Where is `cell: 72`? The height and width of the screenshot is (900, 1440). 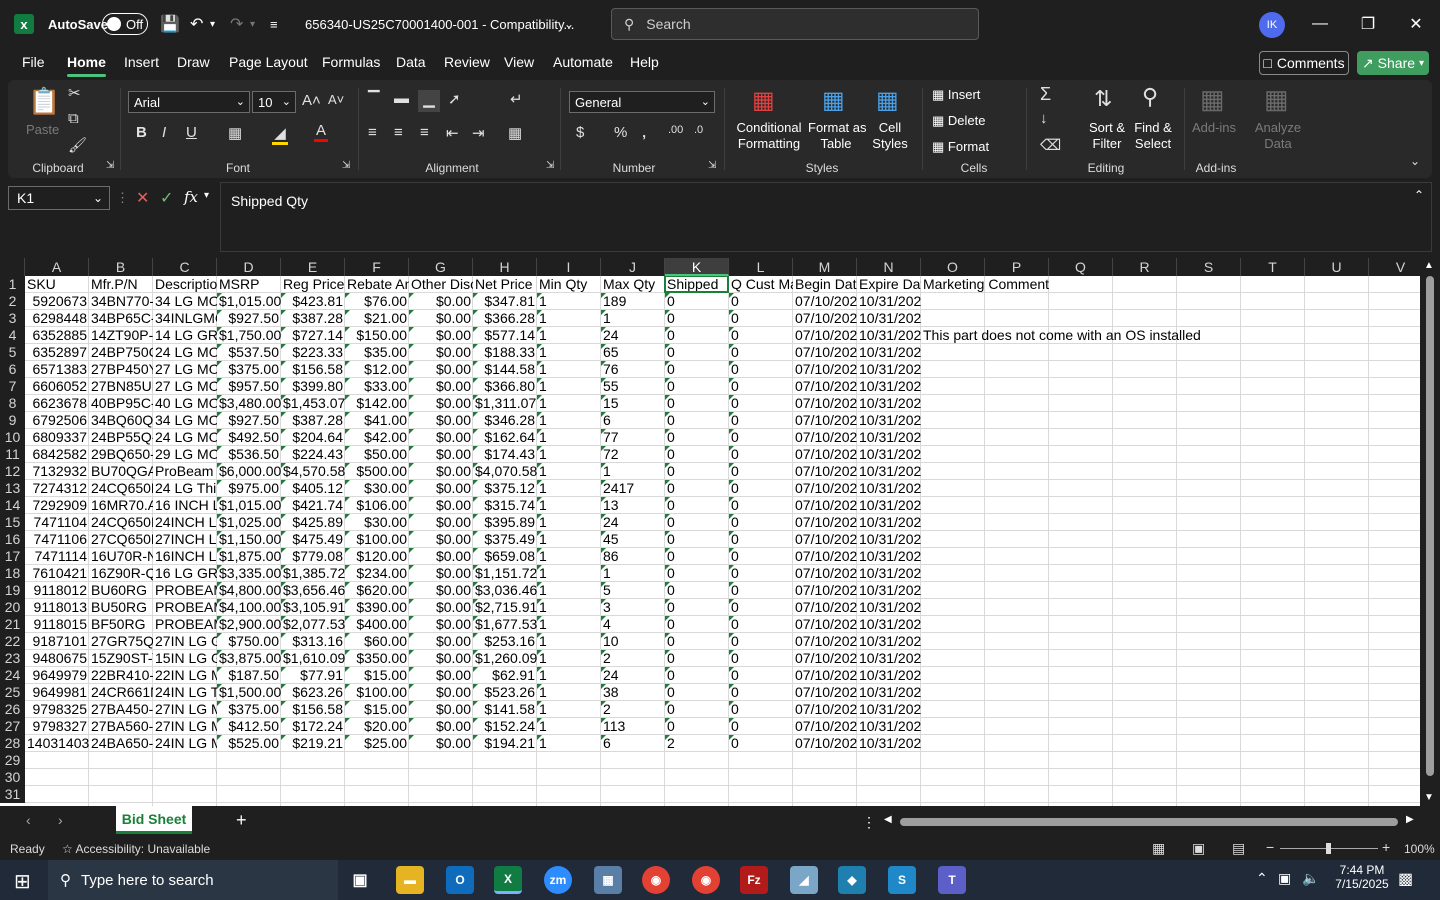
cell: 72 is located at coordinates (633, 454).